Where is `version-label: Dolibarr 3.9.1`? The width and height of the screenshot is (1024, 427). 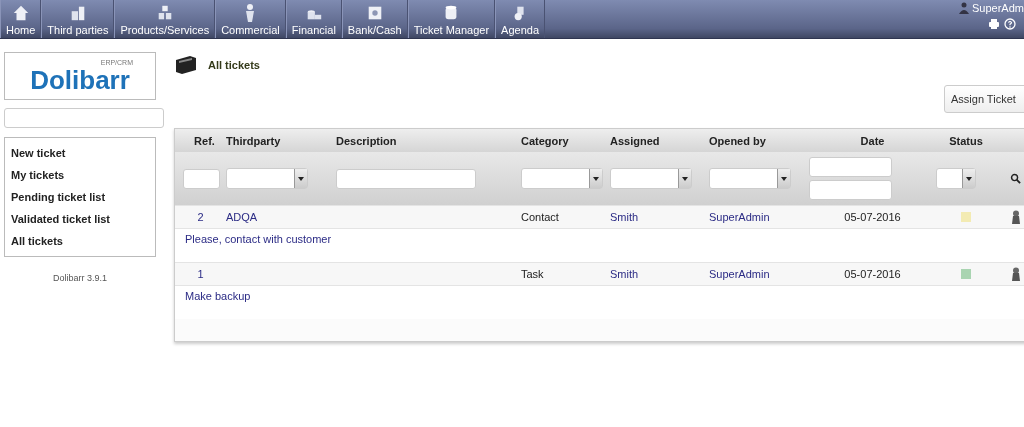 version-label: Dolibarr 3.9.1 is located at coordinates (80, 278).